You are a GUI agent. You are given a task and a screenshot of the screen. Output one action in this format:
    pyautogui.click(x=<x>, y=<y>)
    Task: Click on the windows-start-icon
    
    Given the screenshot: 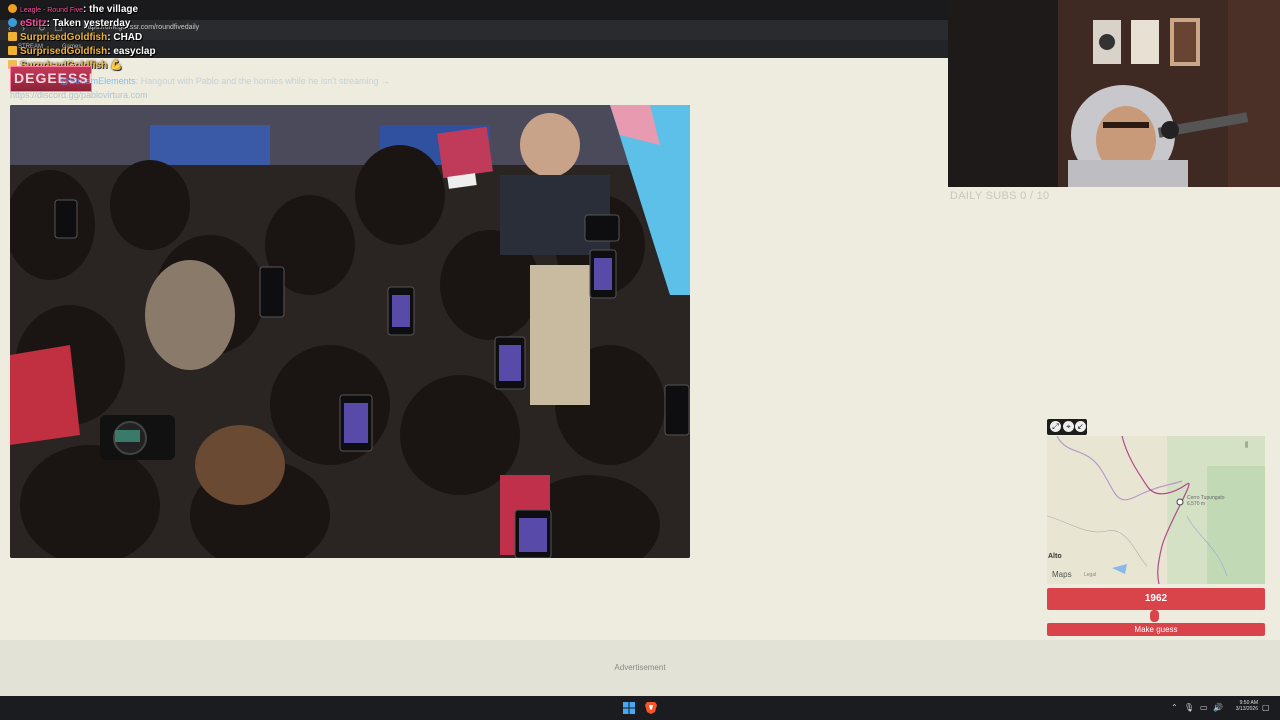 What is the action you would take?
    pyautogui.click(x=629, y=708)
    